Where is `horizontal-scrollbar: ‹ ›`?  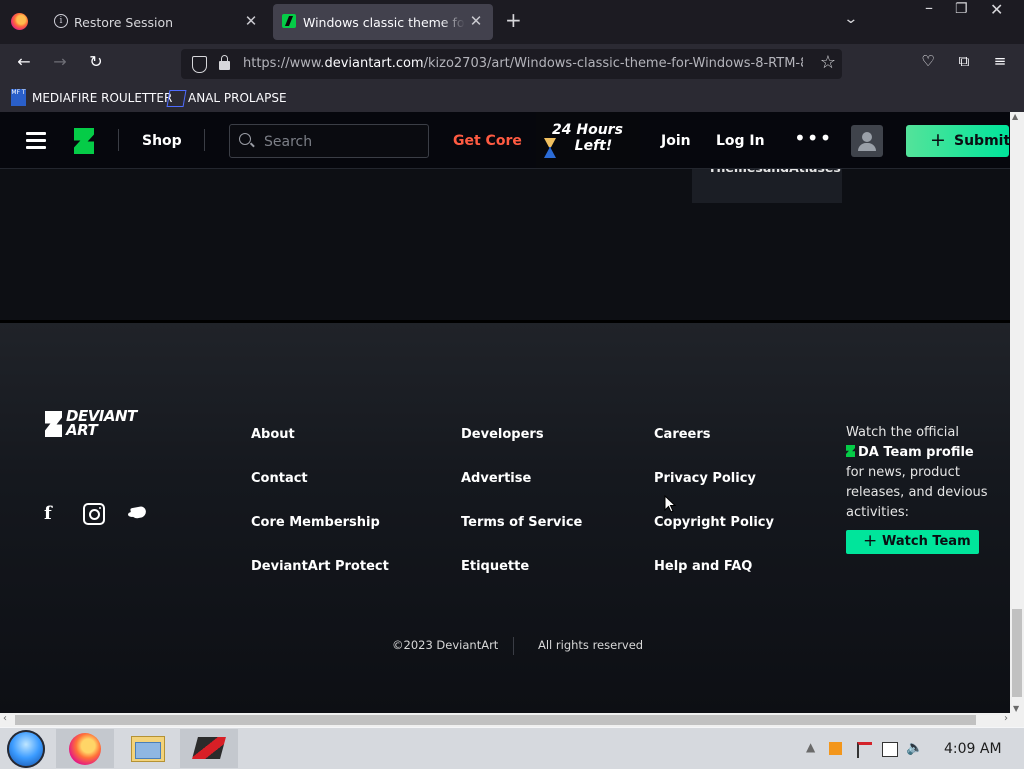 horizontal-scrollbar: ‹ › is located at coordinates (512, 720).